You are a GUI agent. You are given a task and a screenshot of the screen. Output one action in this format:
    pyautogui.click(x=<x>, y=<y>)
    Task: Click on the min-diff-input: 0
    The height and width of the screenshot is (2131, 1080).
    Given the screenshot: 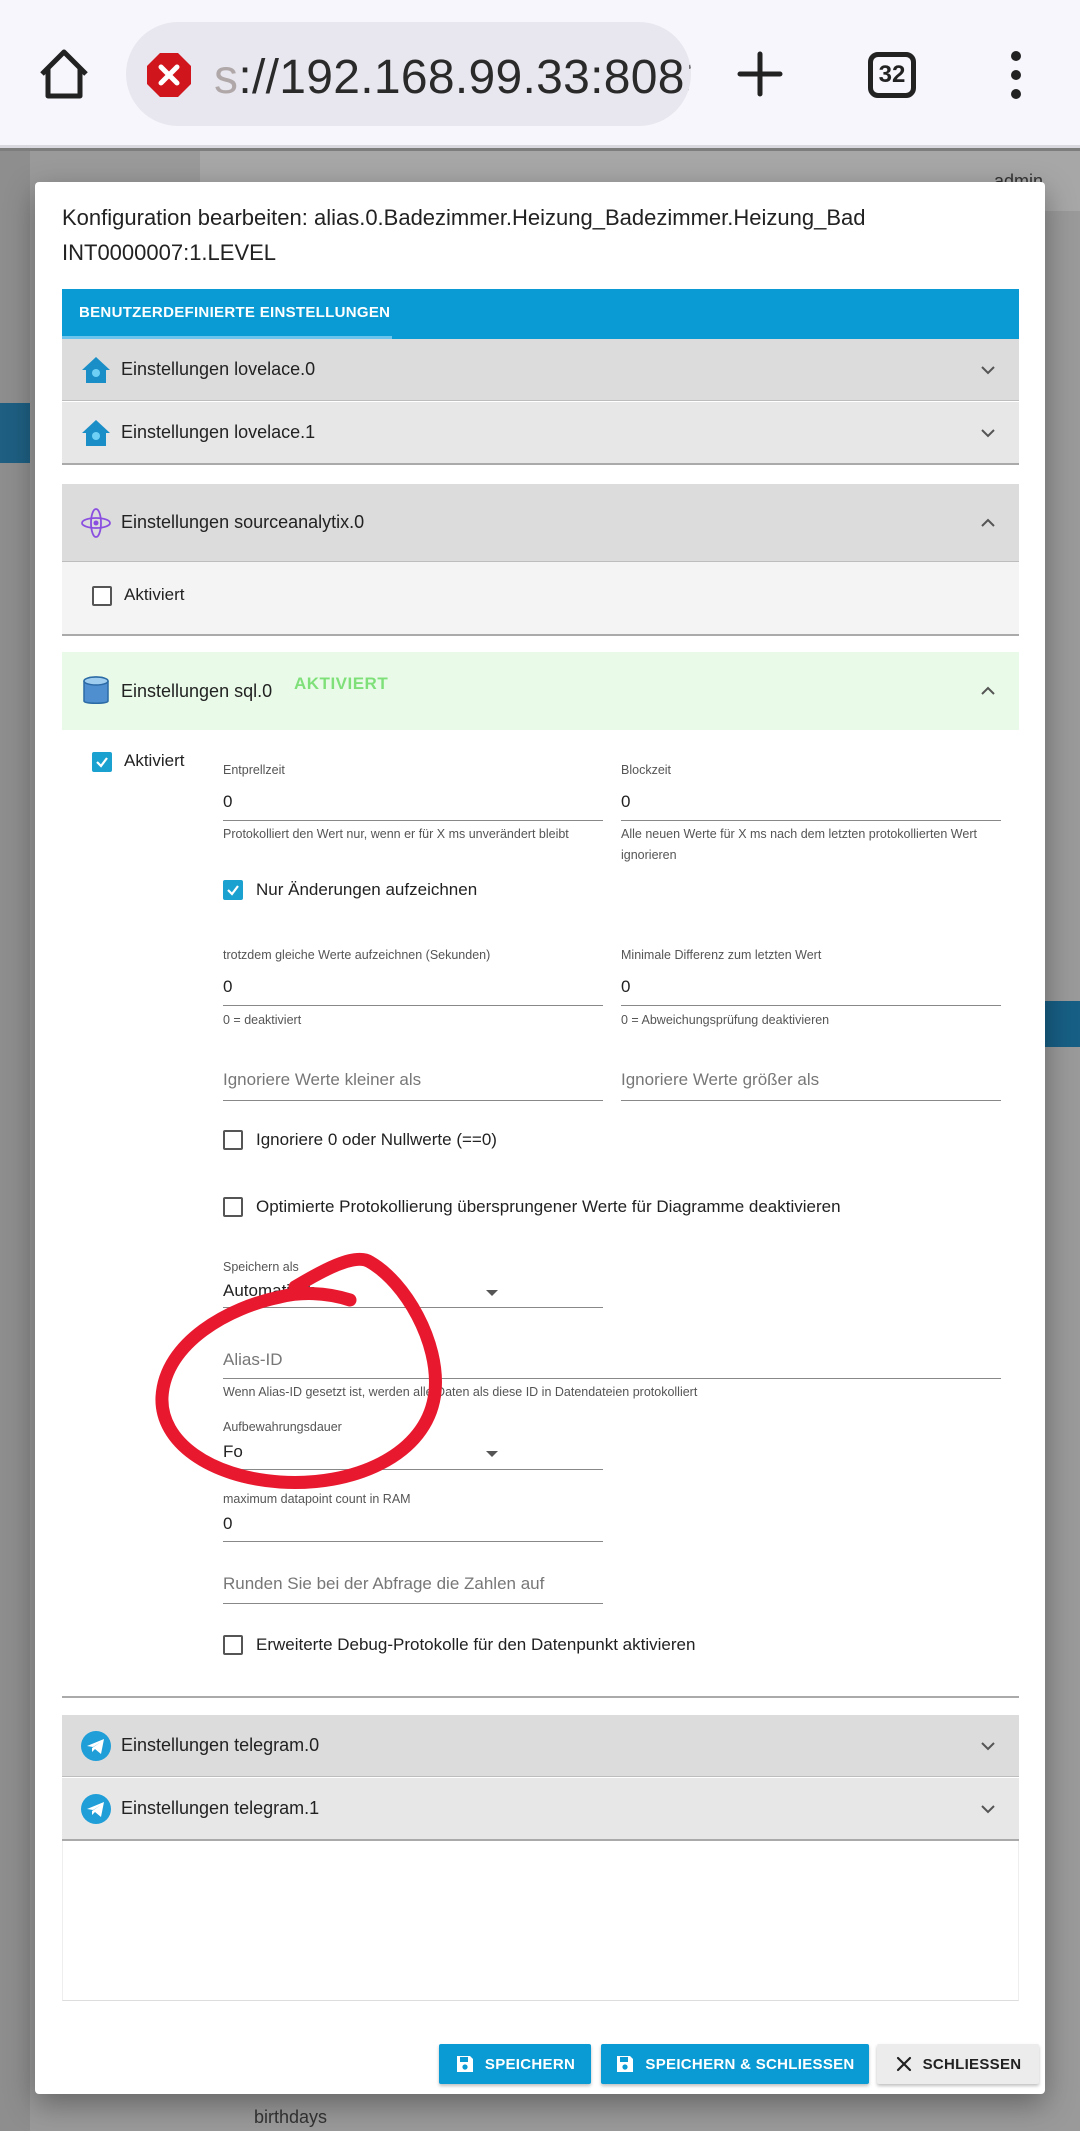 What is the action you would take?
    pyautogui.click(x=625, y=987)
    